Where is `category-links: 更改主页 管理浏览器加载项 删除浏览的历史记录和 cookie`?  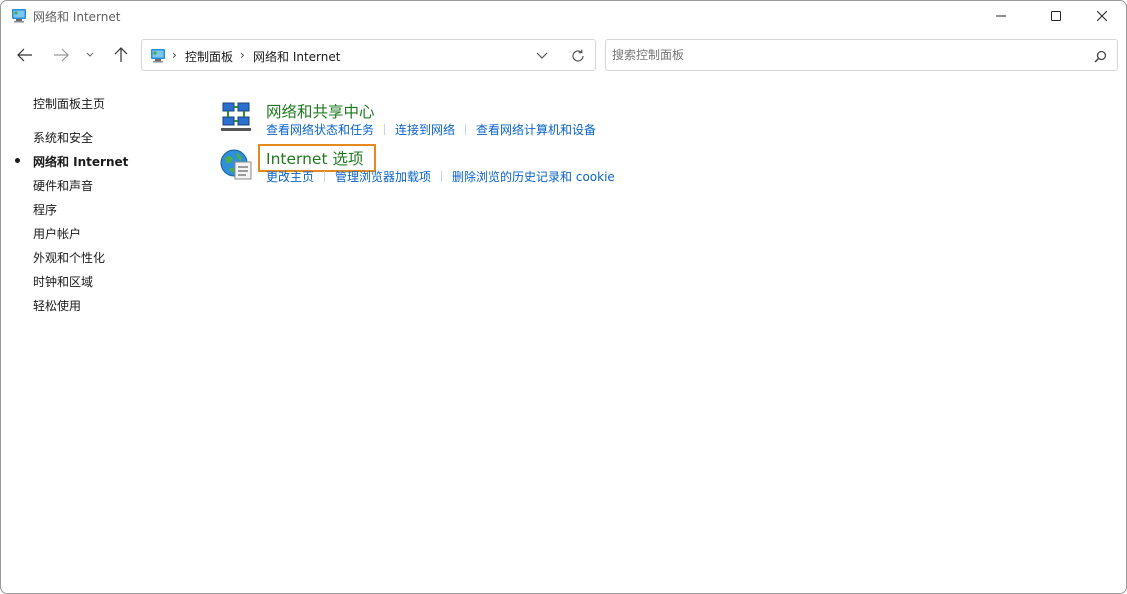 category-links: 更改主页 管理浏览器加载项 删除浏览的历史记录和 cookie is located at coordinates (440, 176).